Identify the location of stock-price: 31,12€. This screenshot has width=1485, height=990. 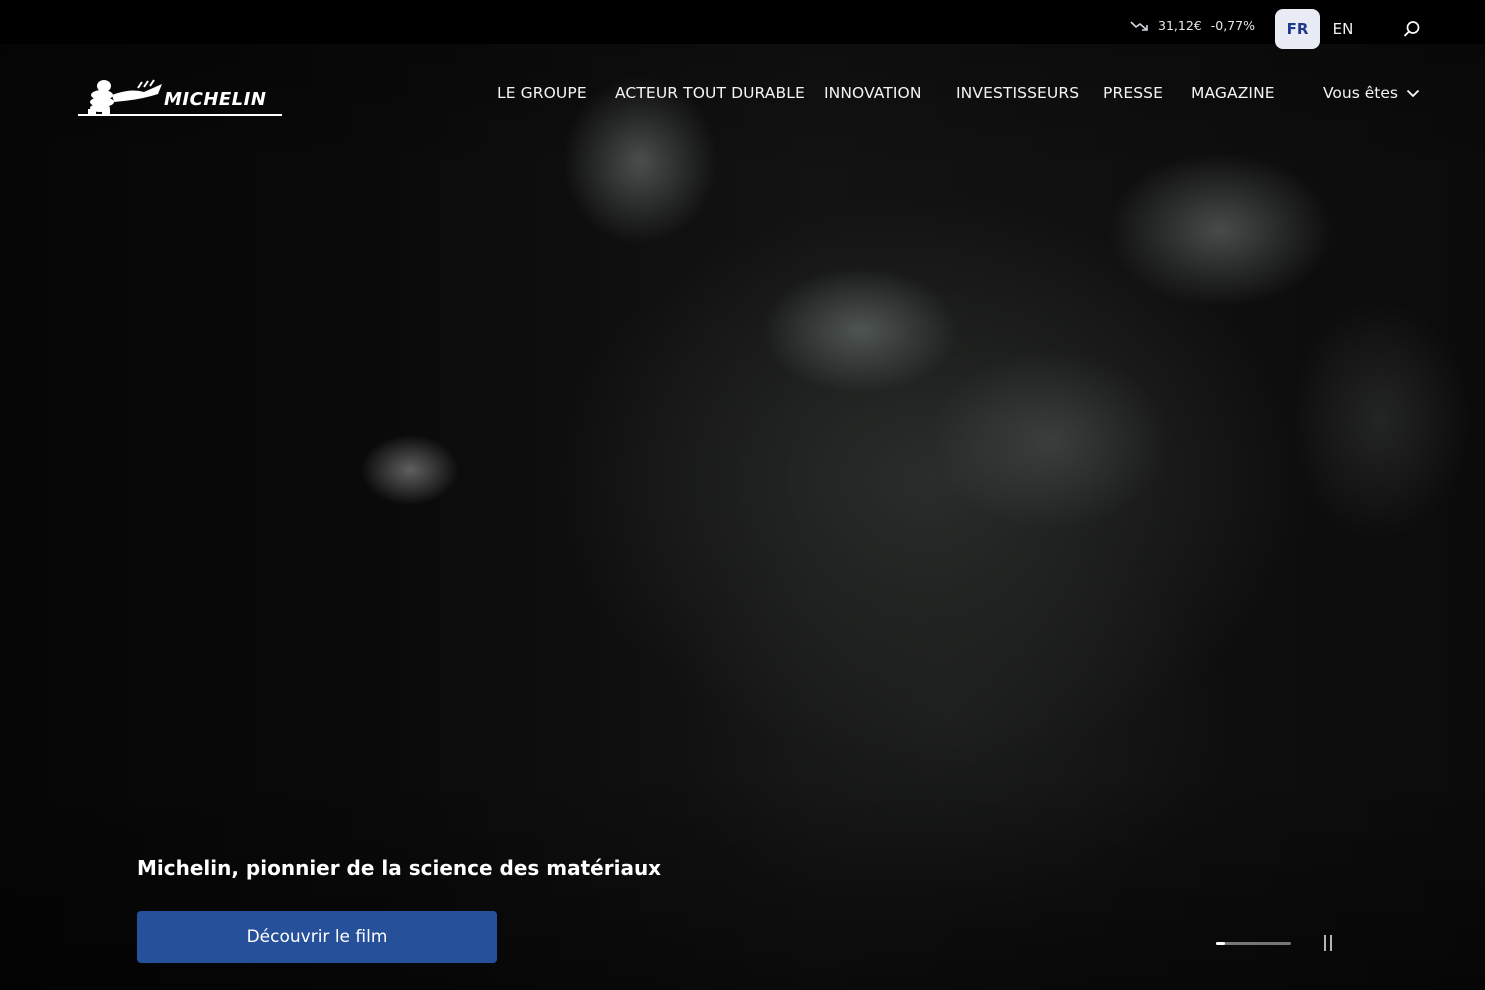
(1180, 25).